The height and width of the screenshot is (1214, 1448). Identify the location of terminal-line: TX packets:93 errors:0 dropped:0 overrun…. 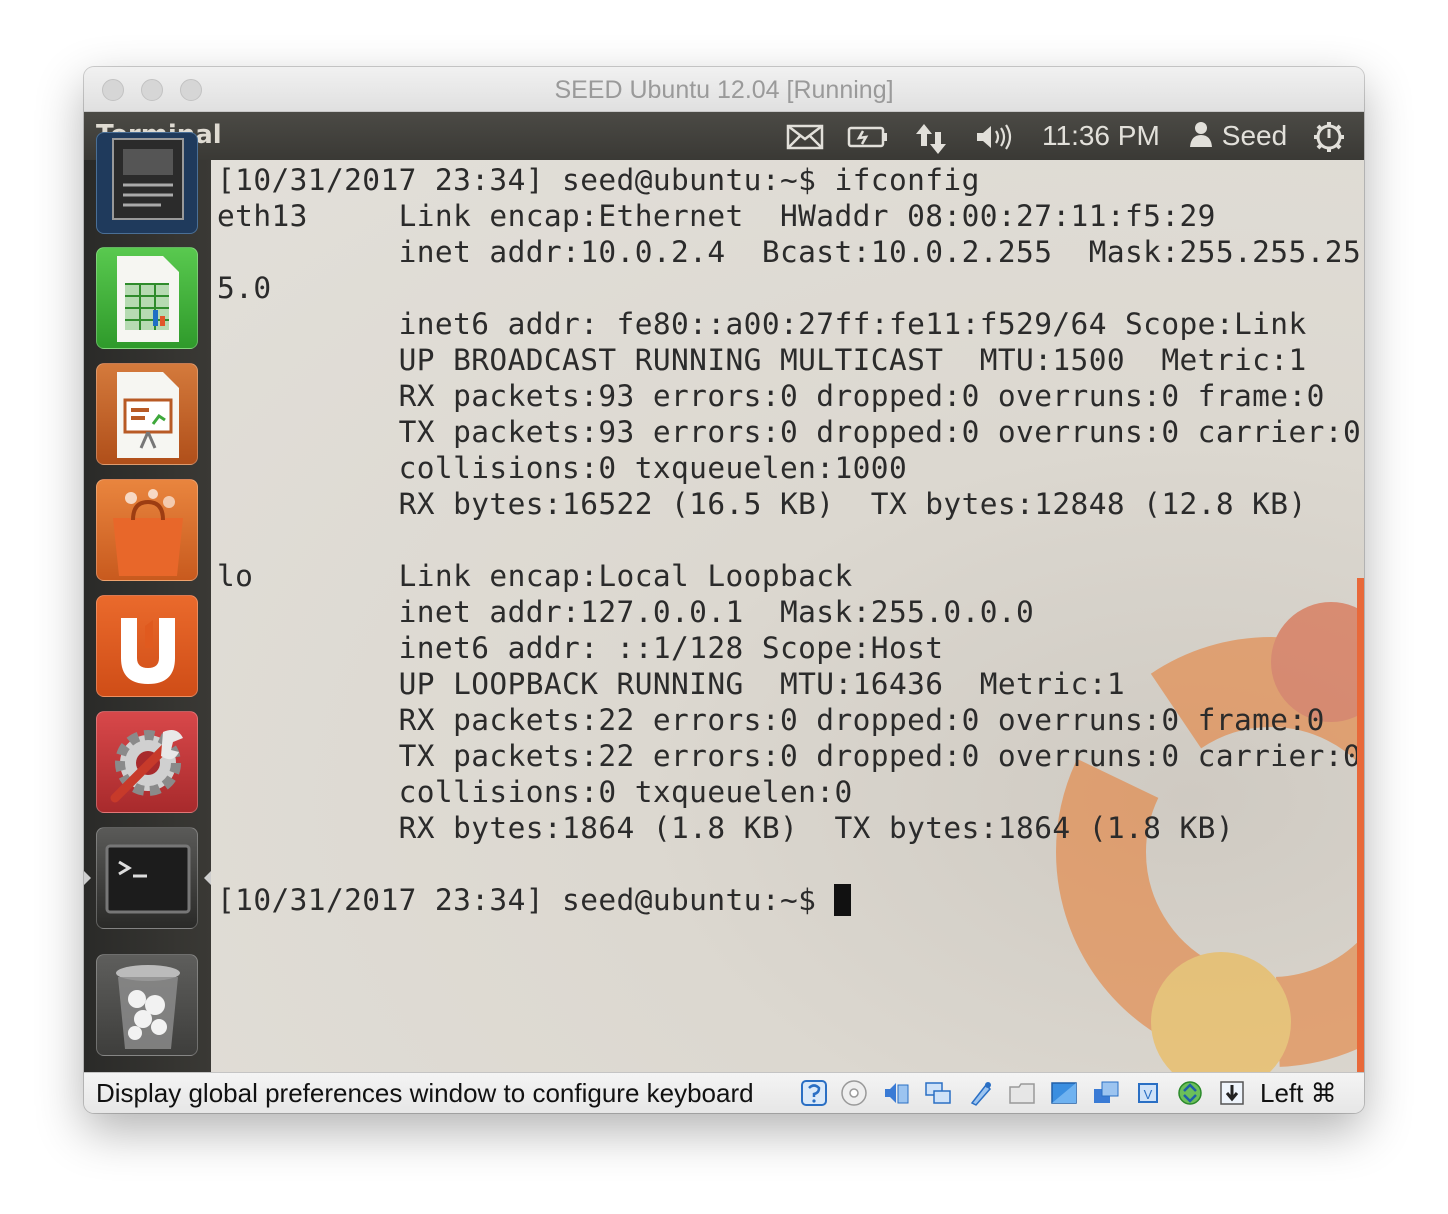
(789, 432).